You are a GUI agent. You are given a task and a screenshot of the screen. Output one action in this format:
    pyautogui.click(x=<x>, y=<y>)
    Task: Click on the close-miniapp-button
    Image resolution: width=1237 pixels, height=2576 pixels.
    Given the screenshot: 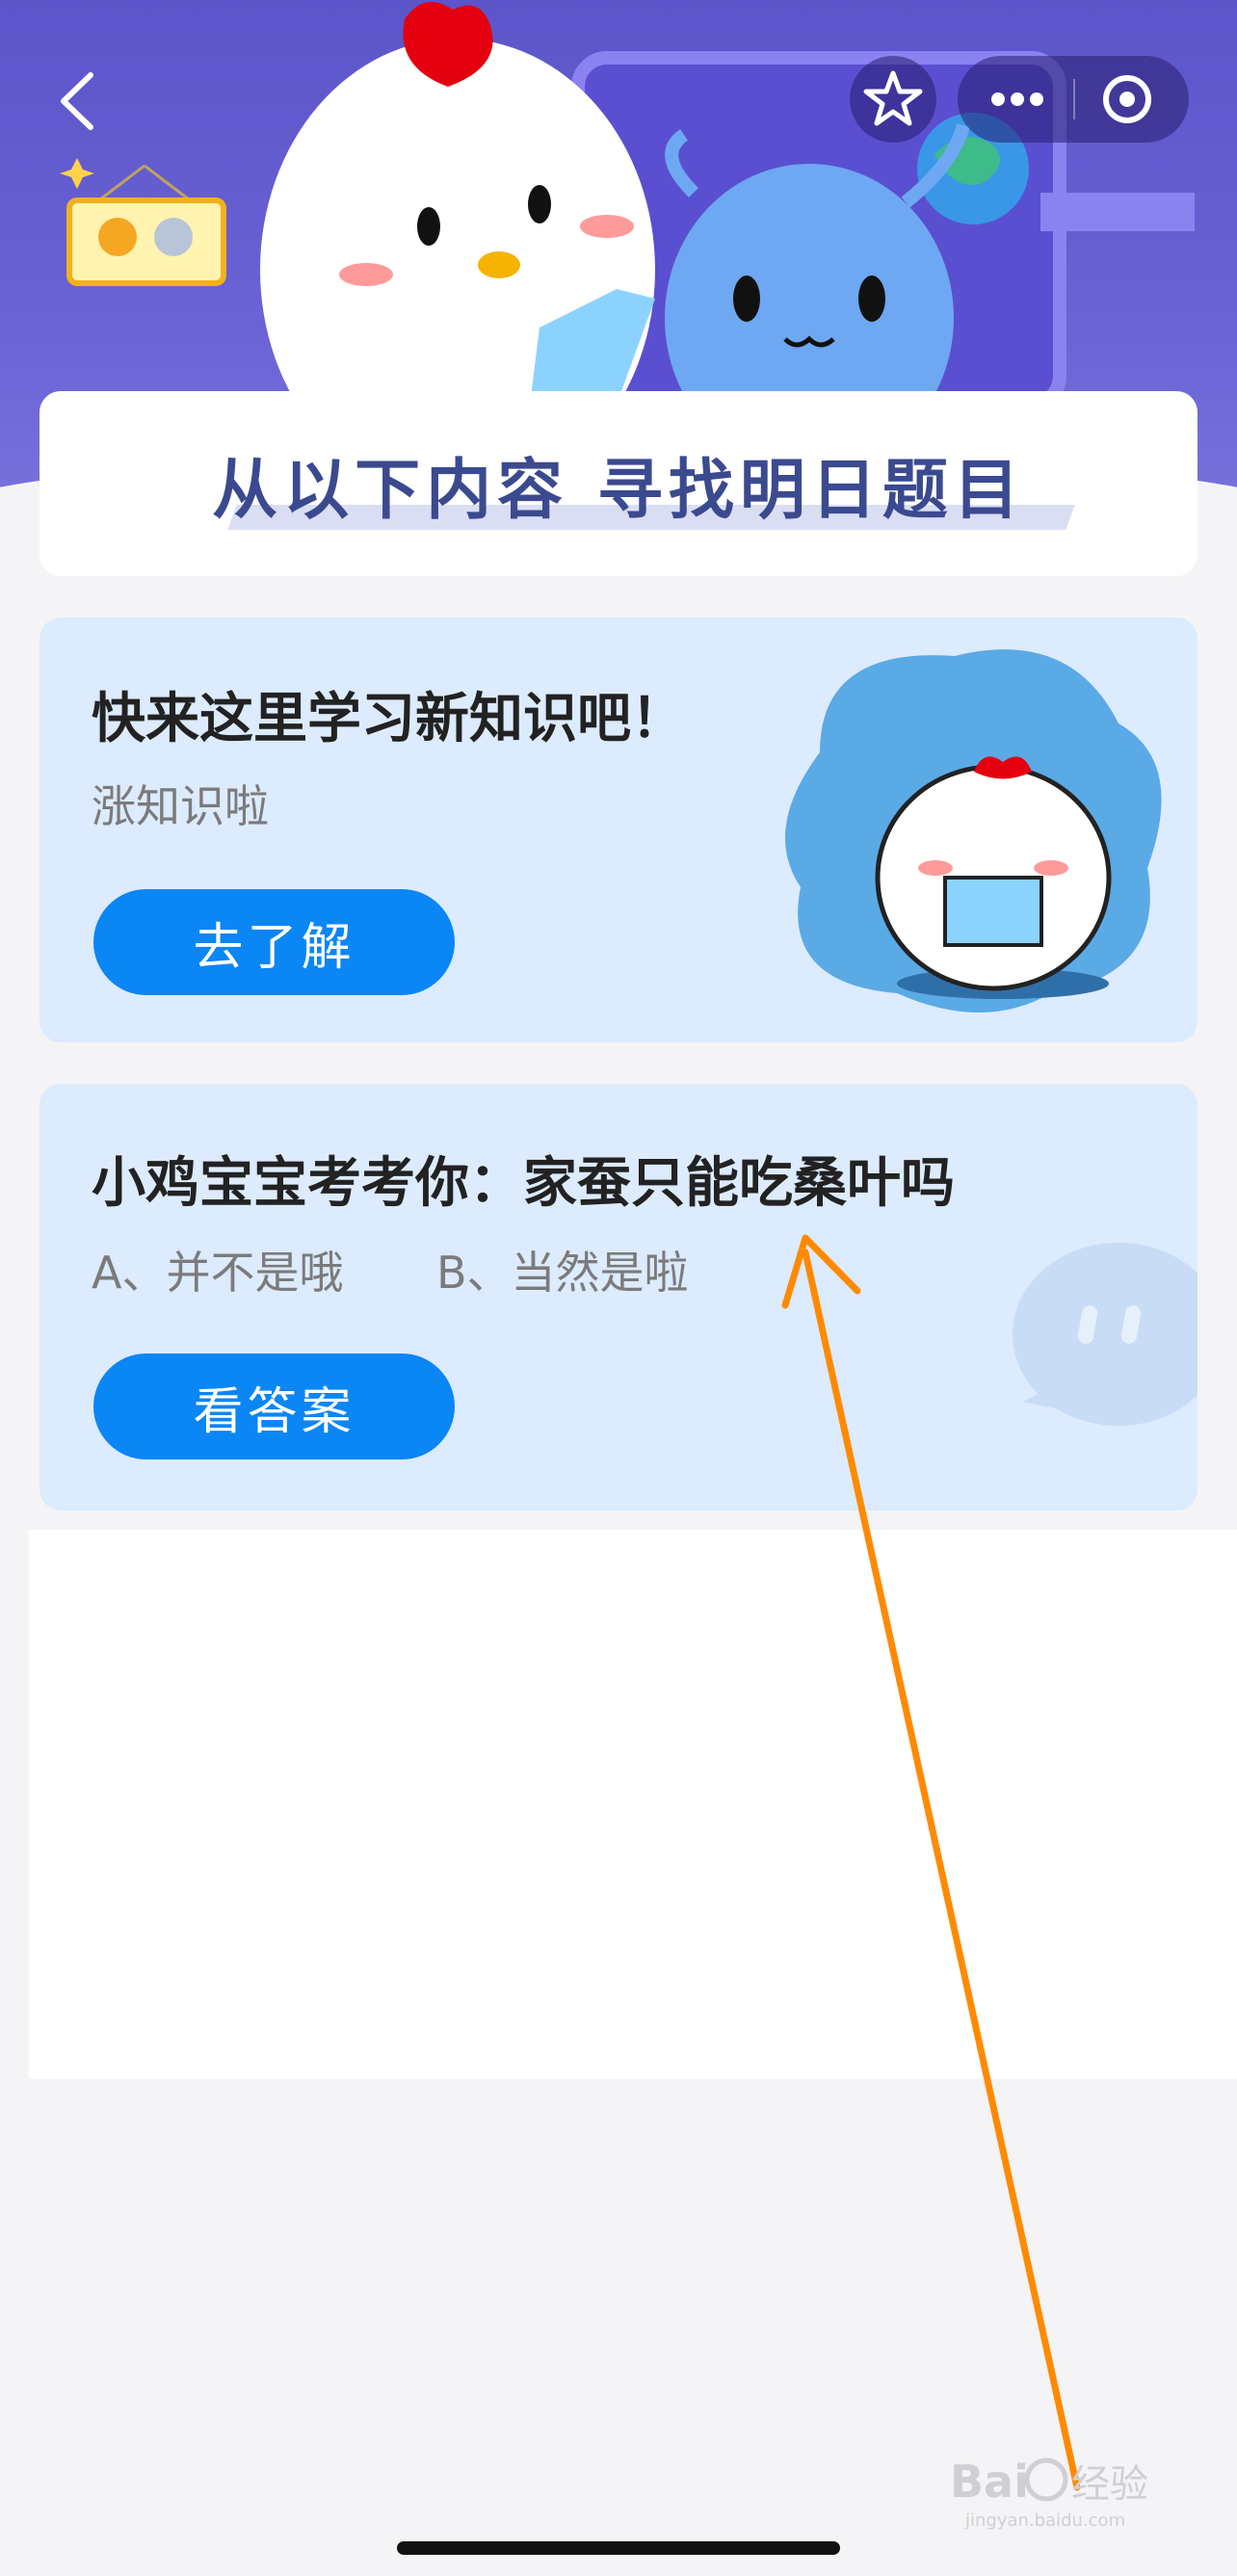 What is the action you would take?
    pyautogui.click(x=1132, y=100)
    